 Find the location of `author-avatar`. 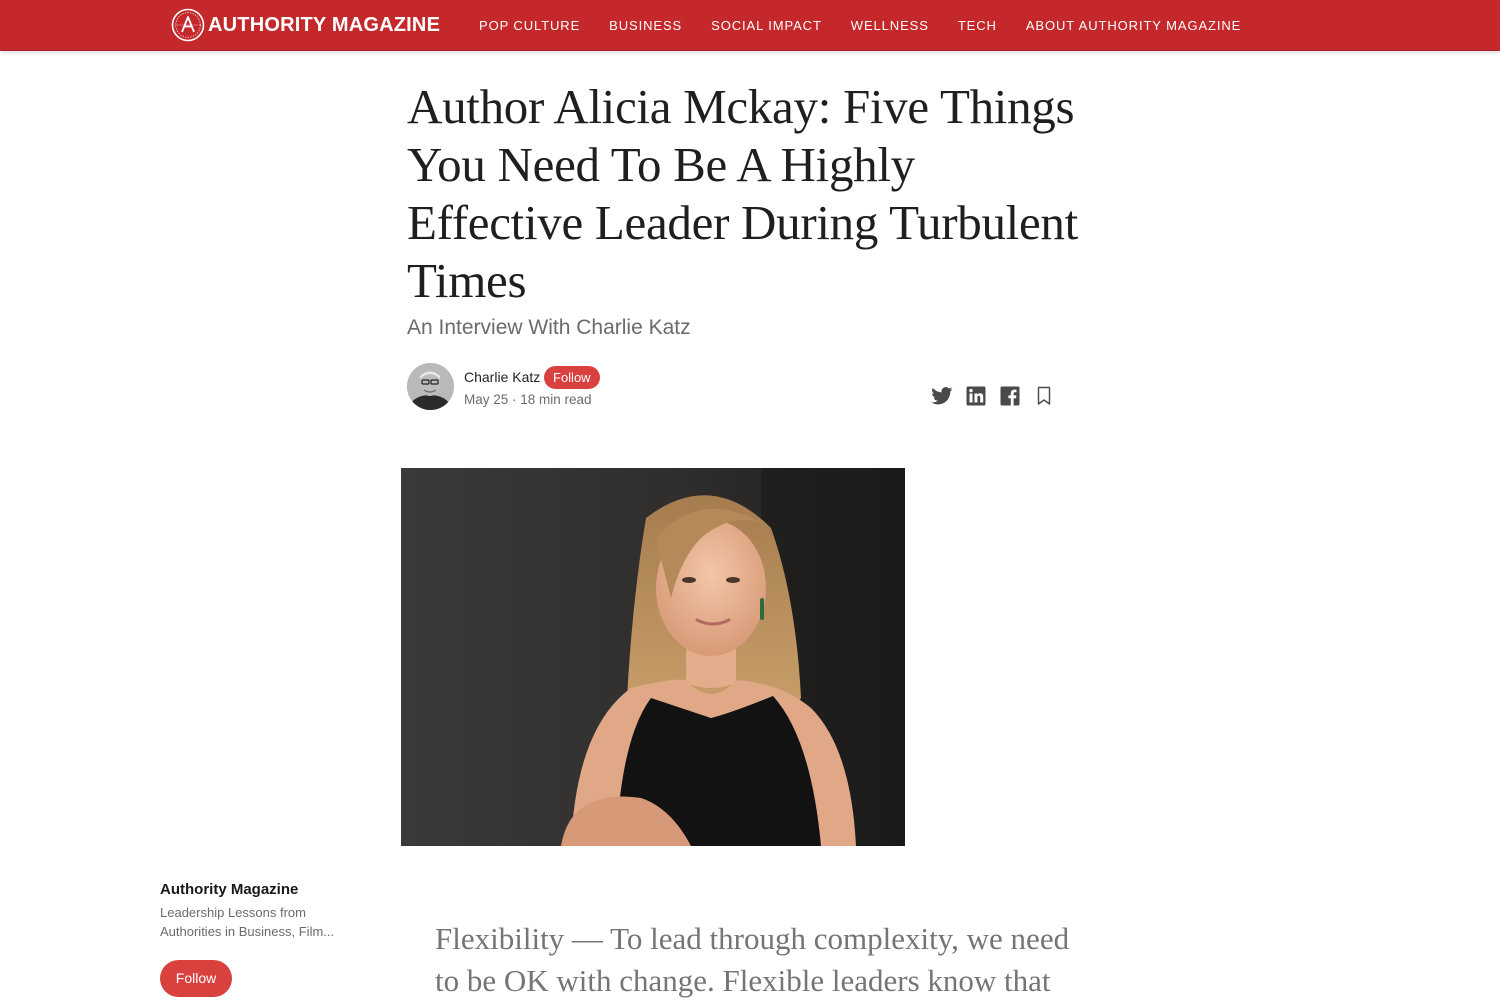

author-avatar is located at coordinates (430, 386).